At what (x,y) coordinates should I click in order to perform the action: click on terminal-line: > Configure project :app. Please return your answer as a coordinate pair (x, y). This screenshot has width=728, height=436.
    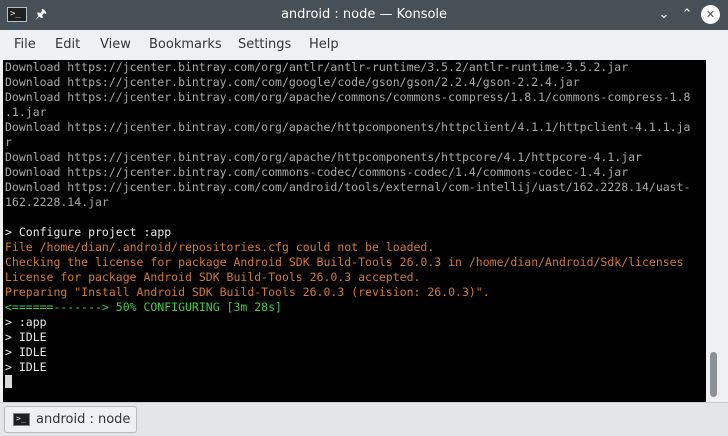
    Looking at the image, I should click on (88, 232).